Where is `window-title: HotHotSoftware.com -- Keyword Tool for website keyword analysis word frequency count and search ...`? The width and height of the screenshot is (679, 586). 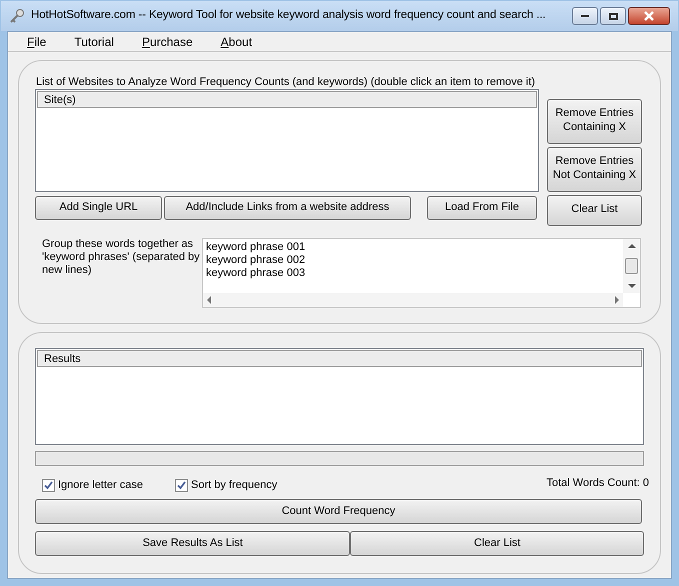
window-title: HotHotSoftware.com -- Keyword Tool for website keyword analysis word frequency count and search ... is located at coordinates (288, 16).